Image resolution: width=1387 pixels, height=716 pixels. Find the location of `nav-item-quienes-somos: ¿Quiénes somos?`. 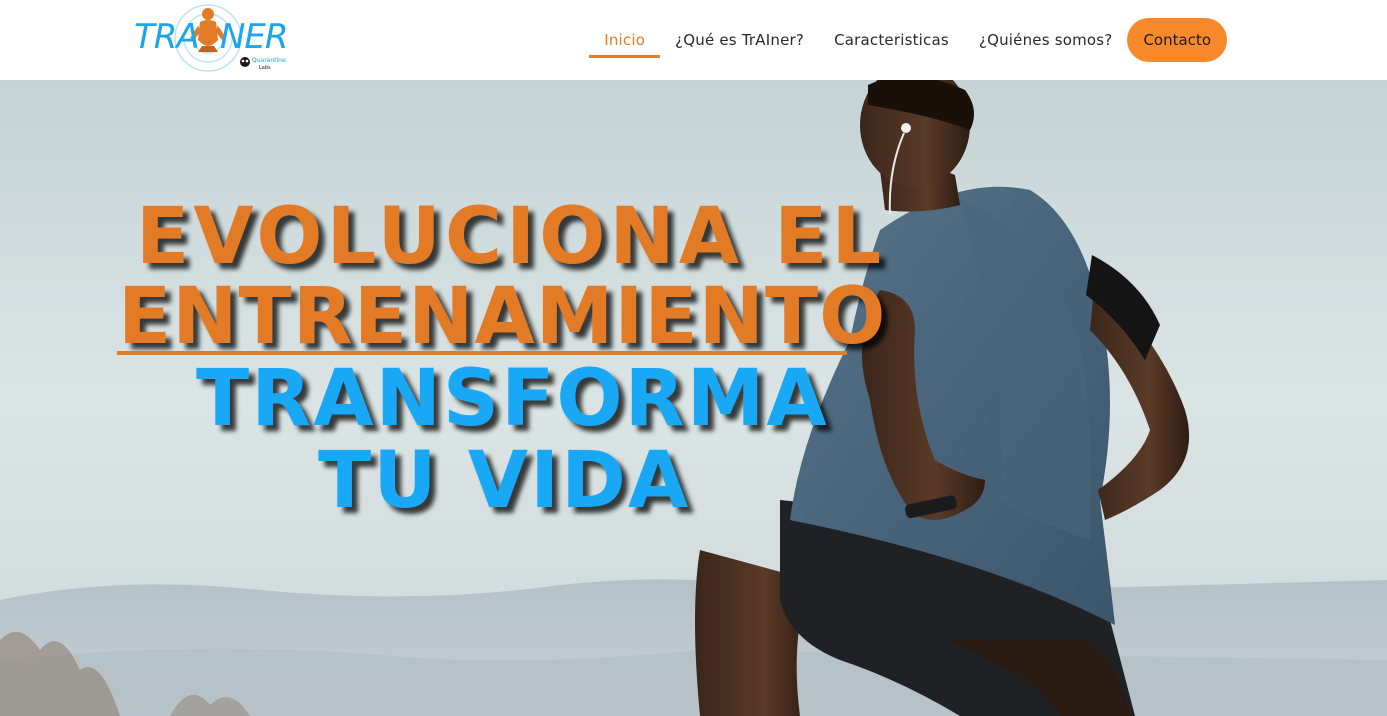

nav-item-quienes-somos: ¿Quiénes somos? is located at coordinates (1046, 40).